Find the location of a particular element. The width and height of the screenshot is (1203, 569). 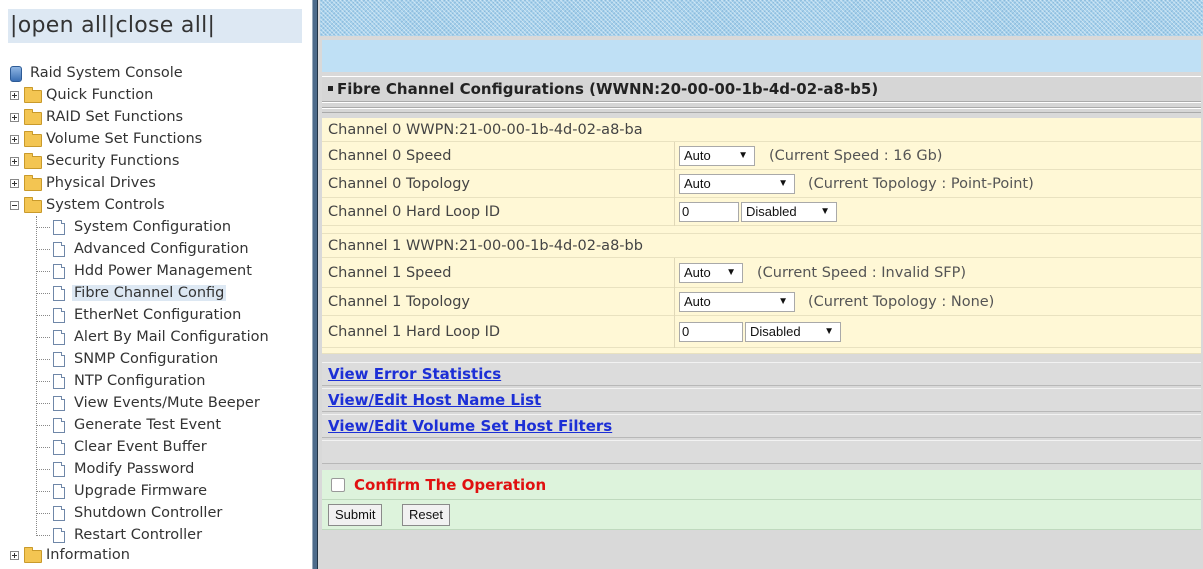

database-icon is located at coordinates (16, 74).